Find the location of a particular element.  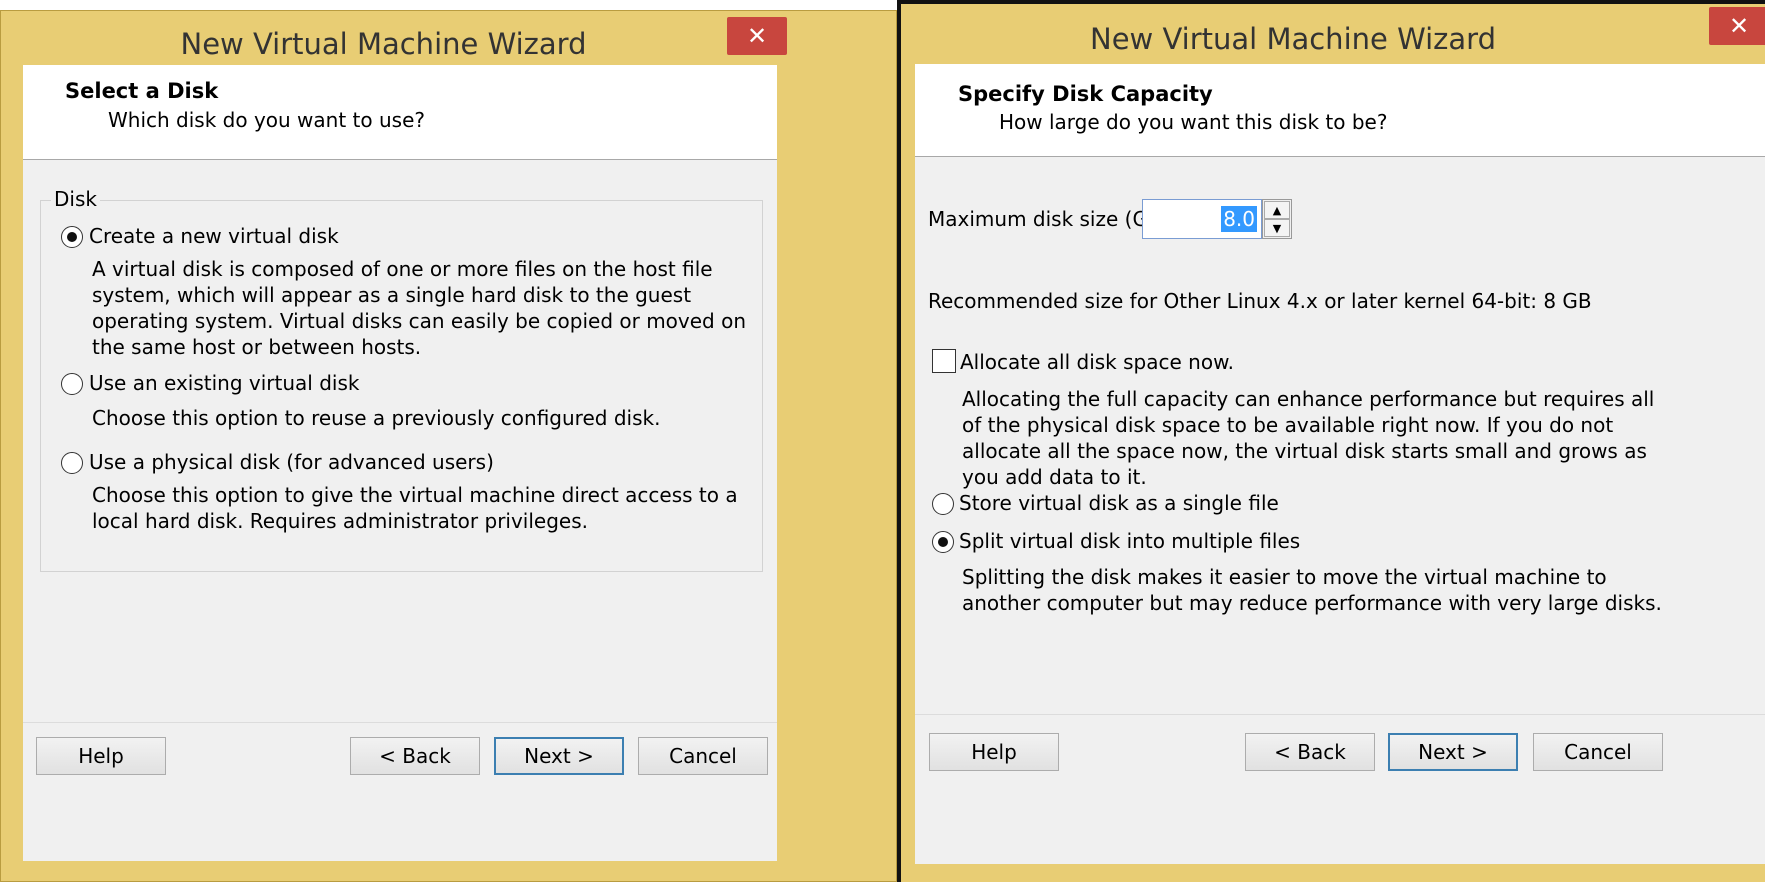

left-close-icon: ✕ is located at coordinates (757, 36).